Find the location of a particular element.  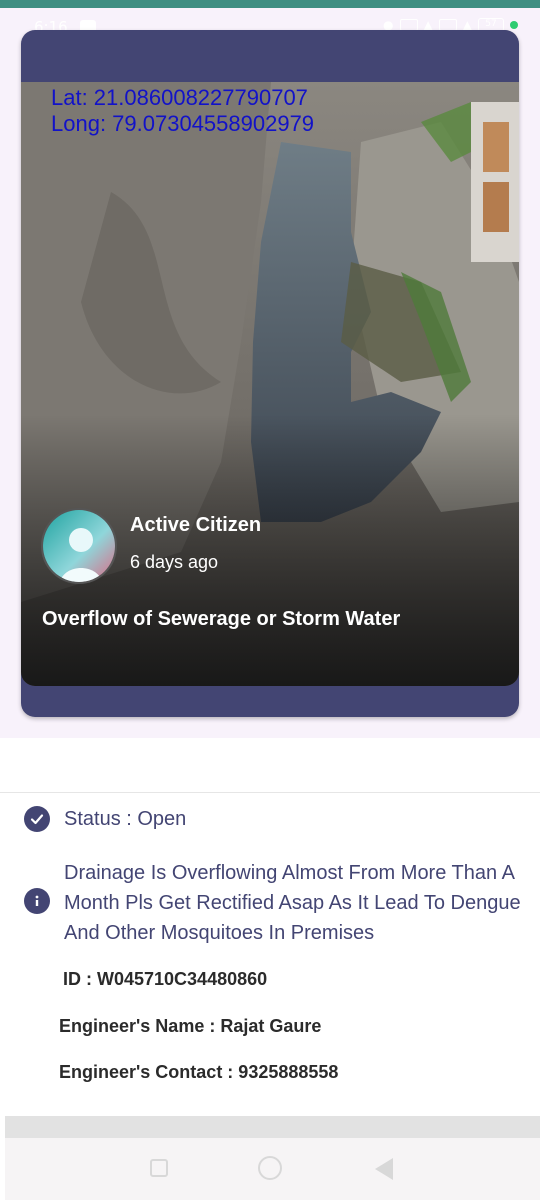

status-row: Status : Open is located at coordinates (105, 819).